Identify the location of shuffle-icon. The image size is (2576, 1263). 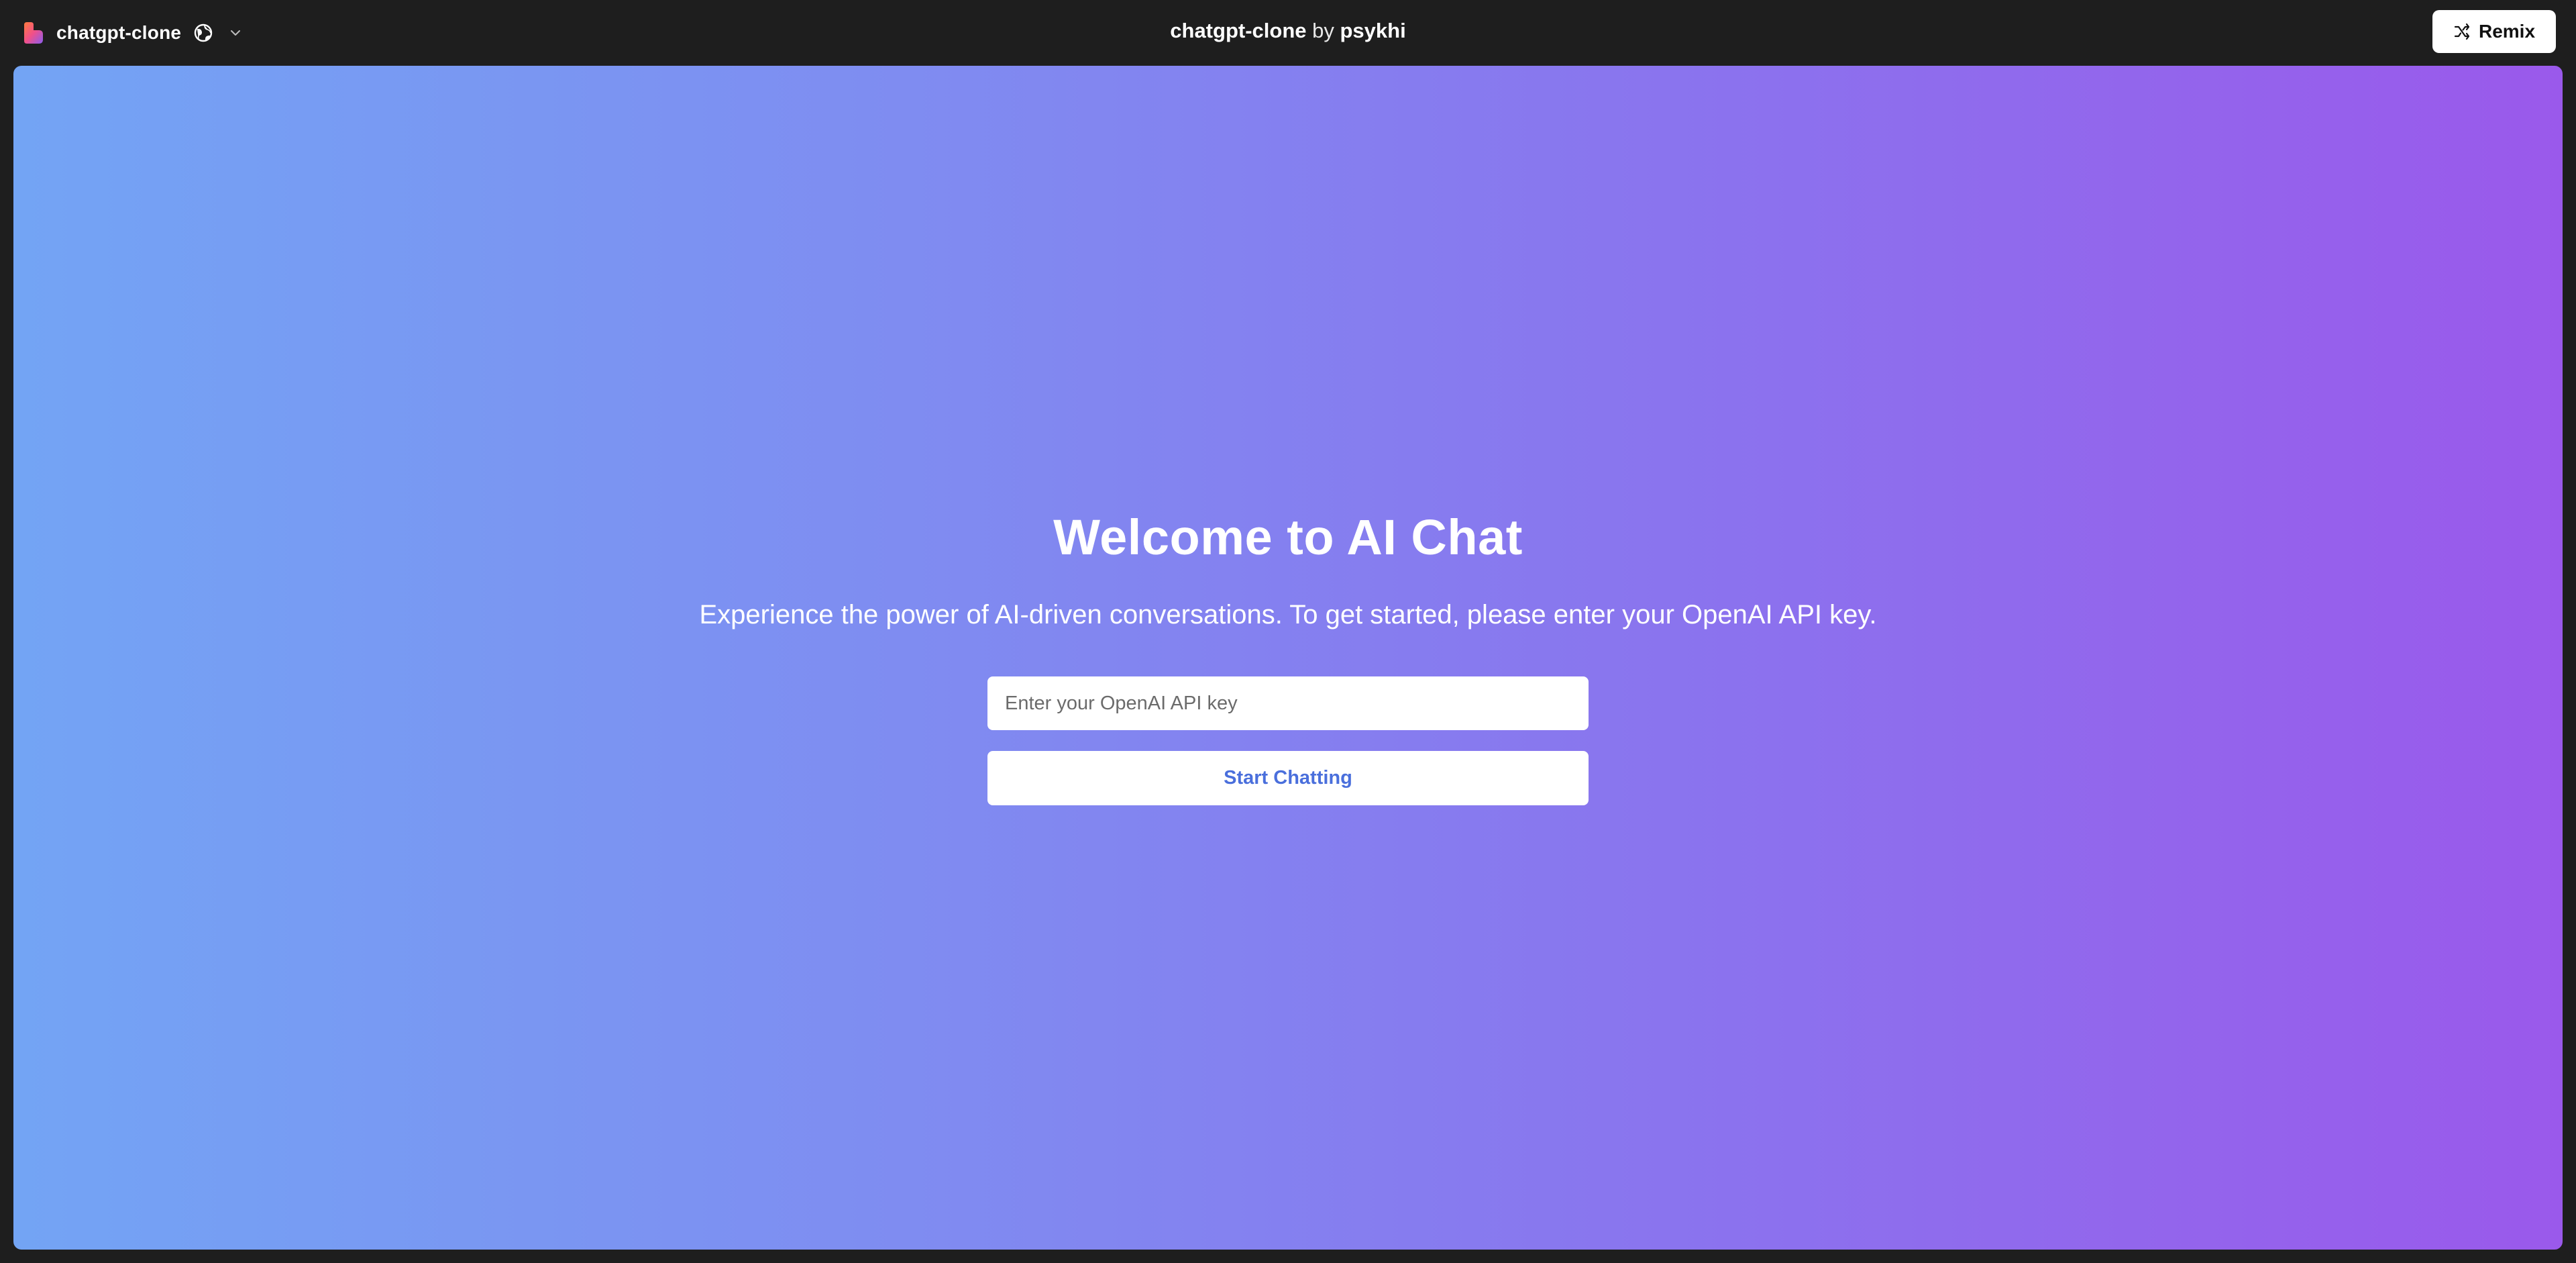
(2462, 32).